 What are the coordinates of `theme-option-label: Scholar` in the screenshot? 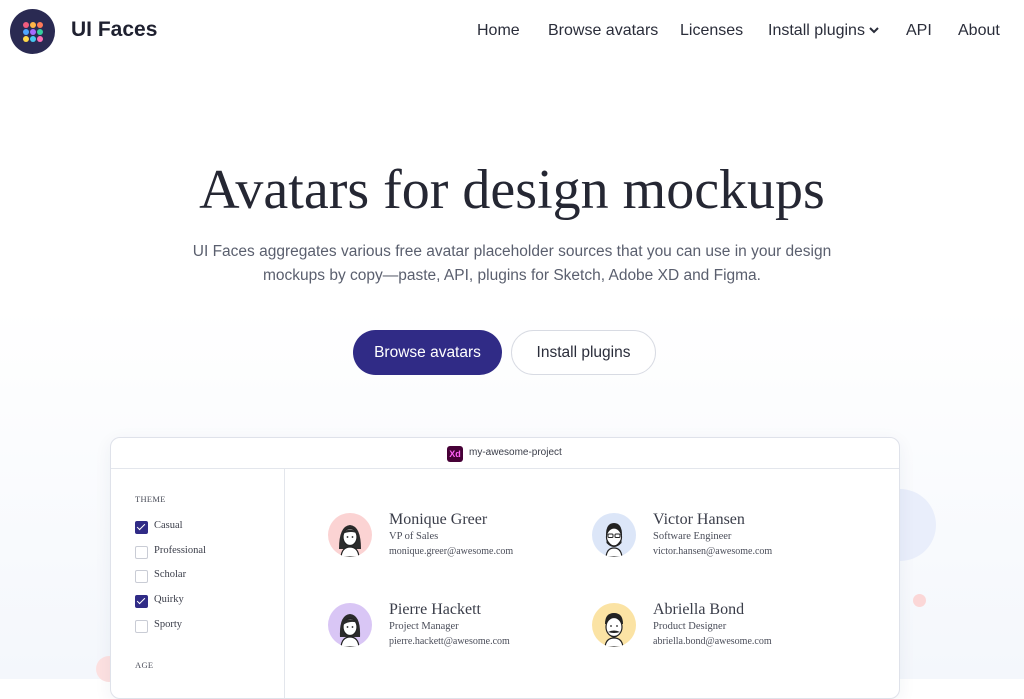 It's located at (170, 574).